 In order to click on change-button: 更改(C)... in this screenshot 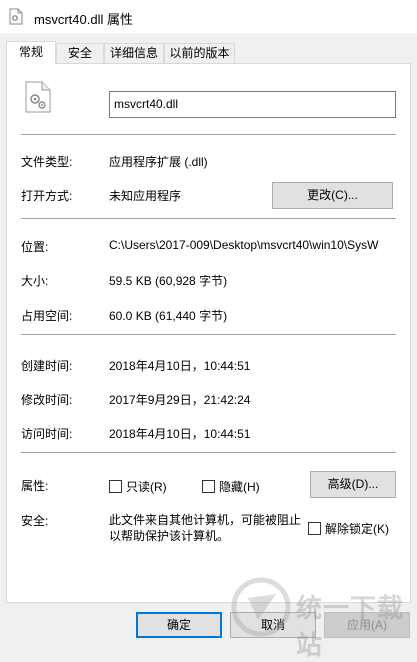, I will do `click(332, 195)`.